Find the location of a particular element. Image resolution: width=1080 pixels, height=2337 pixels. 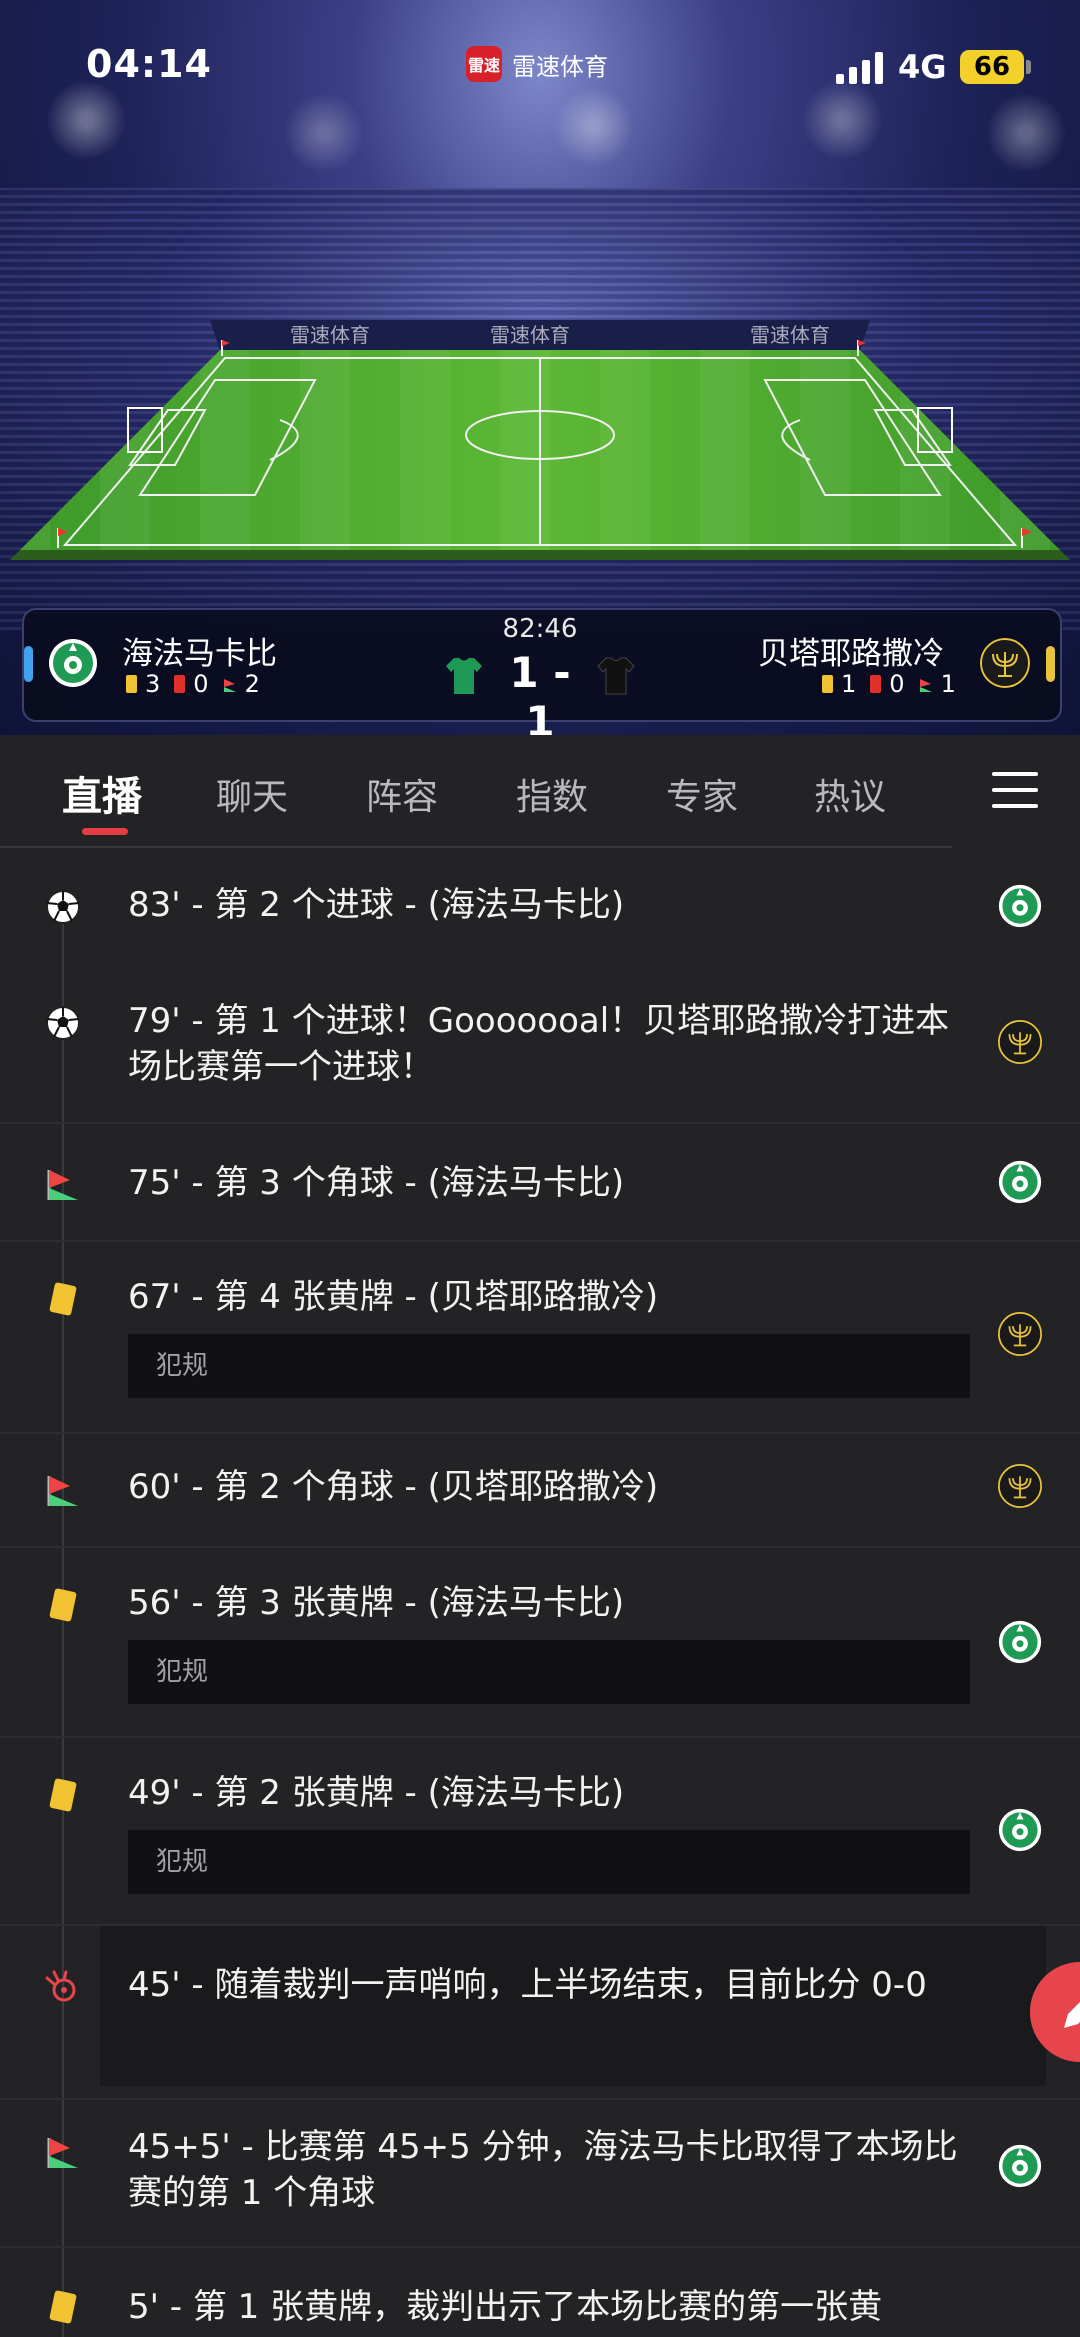

event-text: 75' - 第 3 个角球 - (海法马卡比) is located at coordinates (376, 1183).